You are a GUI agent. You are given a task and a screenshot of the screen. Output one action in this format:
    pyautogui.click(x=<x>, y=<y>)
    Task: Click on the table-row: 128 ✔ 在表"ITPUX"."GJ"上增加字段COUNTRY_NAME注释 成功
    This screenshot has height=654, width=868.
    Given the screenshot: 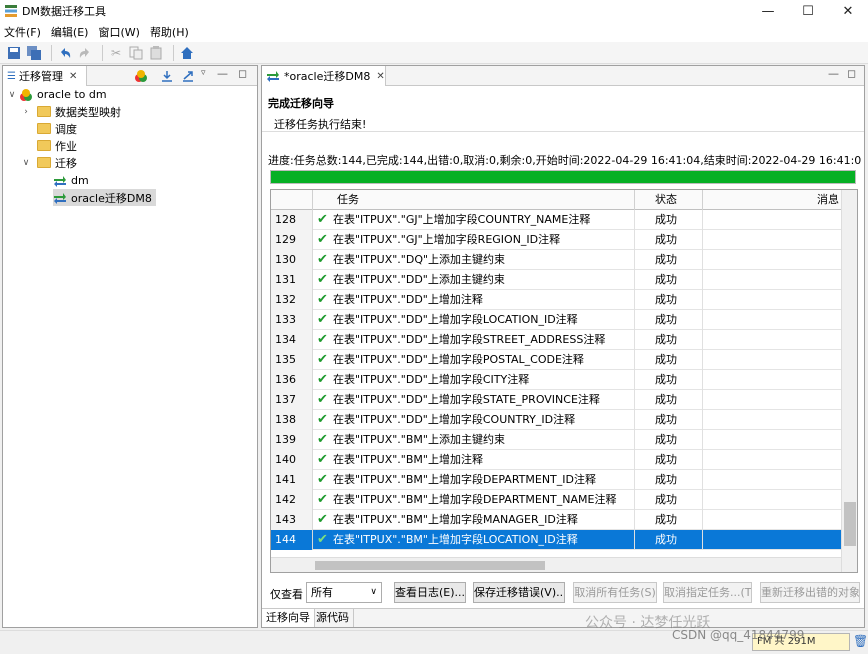 What is the action you would take?
    pyautogui.click(x=556, y=220)
    